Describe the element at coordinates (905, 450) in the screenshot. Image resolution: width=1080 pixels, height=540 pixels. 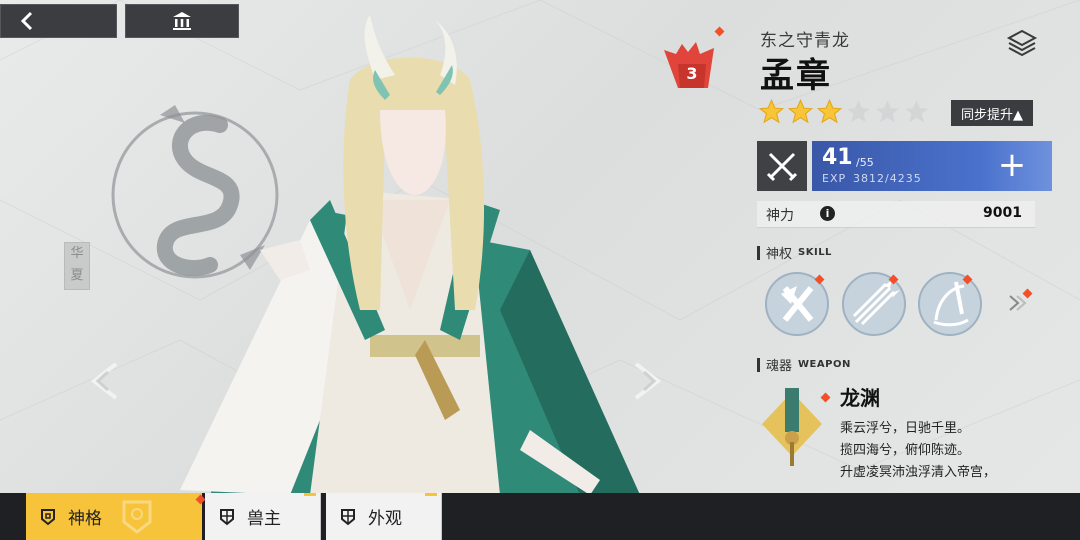
I see `weapon-description-line-2: 揽四海兮，俯仰陈迹。` at that location.